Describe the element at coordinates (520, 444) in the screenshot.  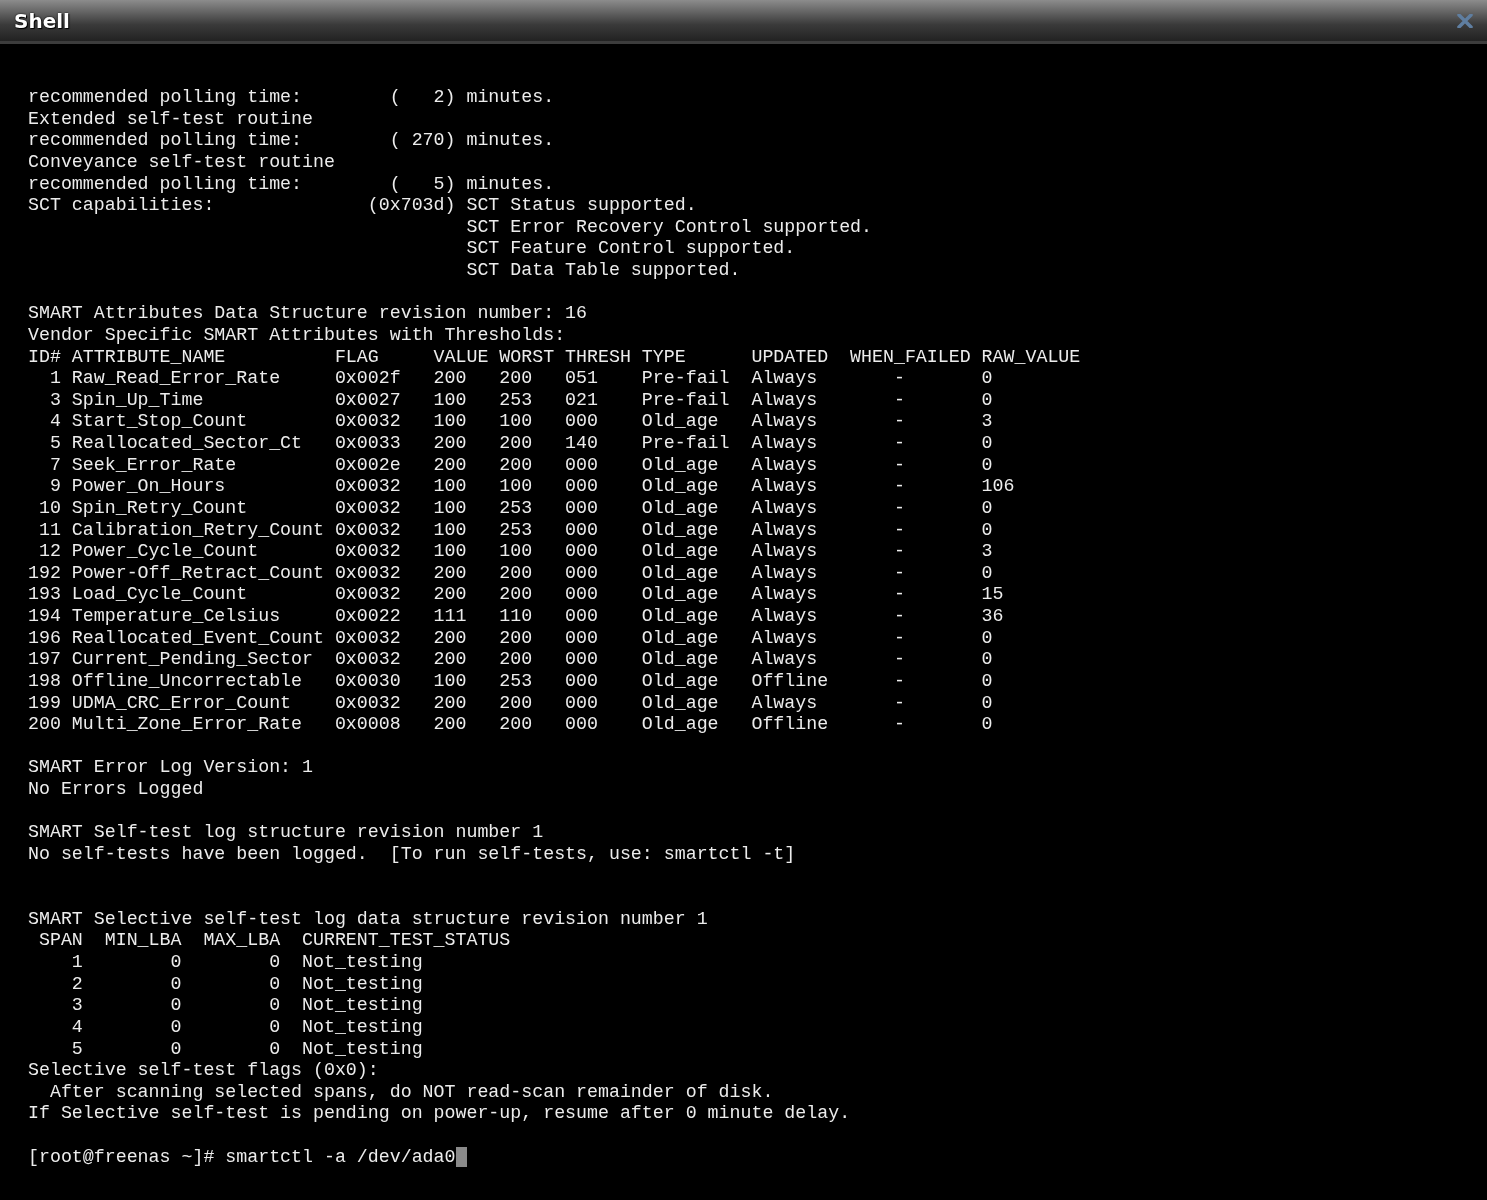
I see `terminal-line: 5 Reallocated_Sector_Ct 0x0033 200 200 140 Pre-fail Always - 0` at that location.